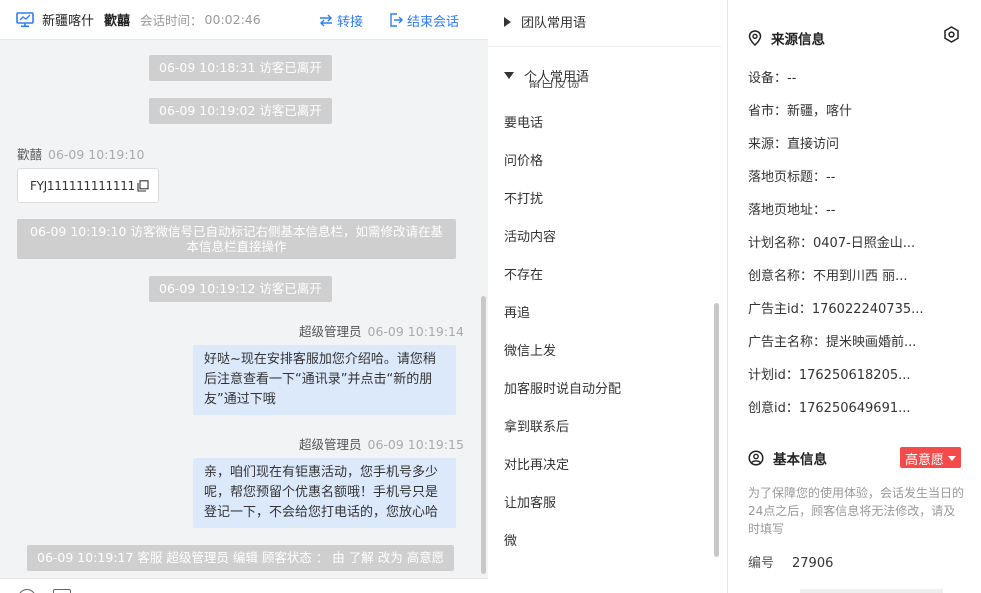 Image resolution: width=981 pixels, height=593 pixels. I want to click on end-session-label: 结束会话, so click(433, 22).